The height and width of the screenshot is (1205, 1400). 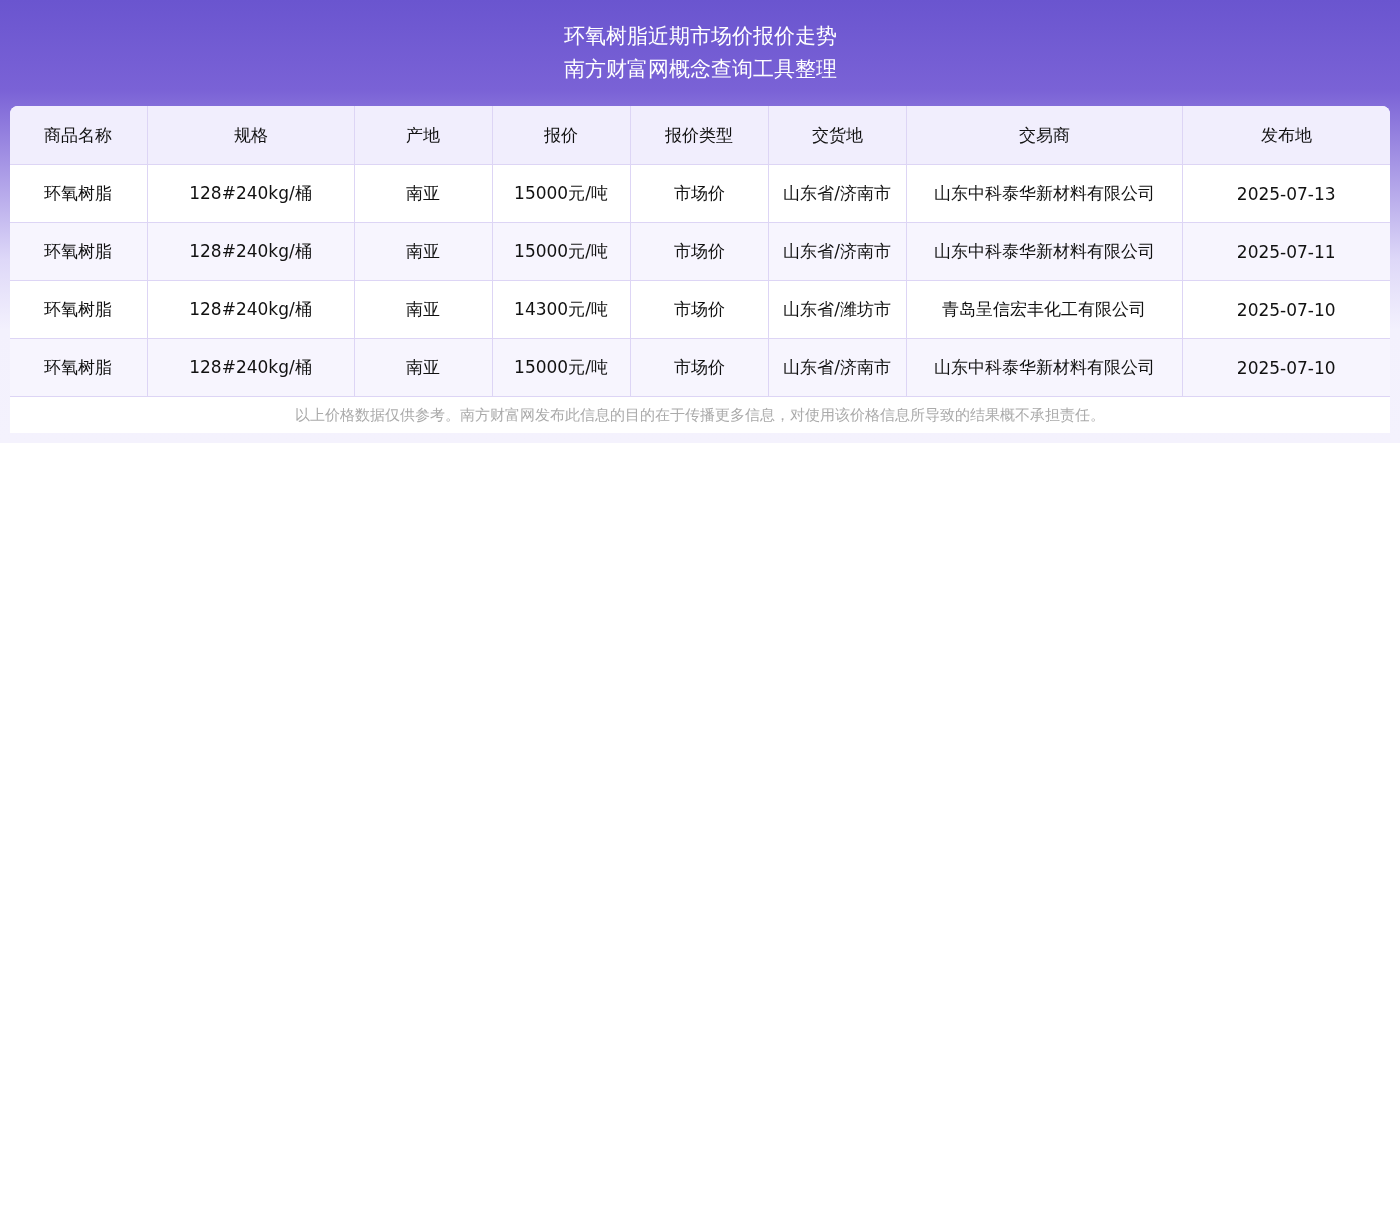 What do you see at coordinates (423, 135) in the screenshot?
I see `column-header: 产地` at bounding box center [423, 135].